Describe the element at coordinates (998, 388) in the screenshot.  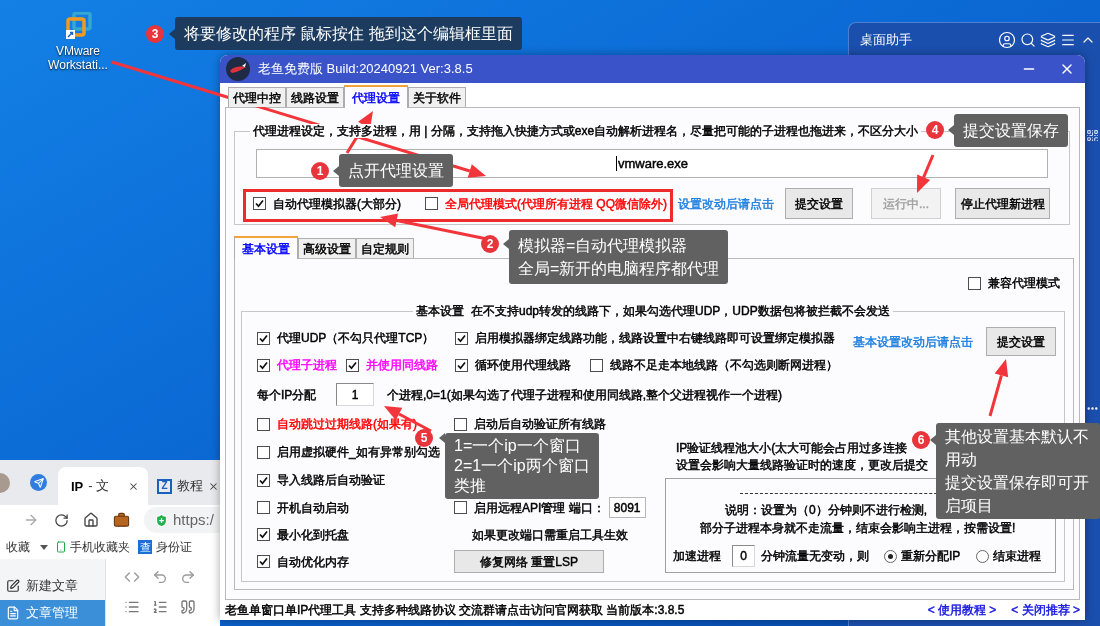
I see `pointer-arrow` at that location.